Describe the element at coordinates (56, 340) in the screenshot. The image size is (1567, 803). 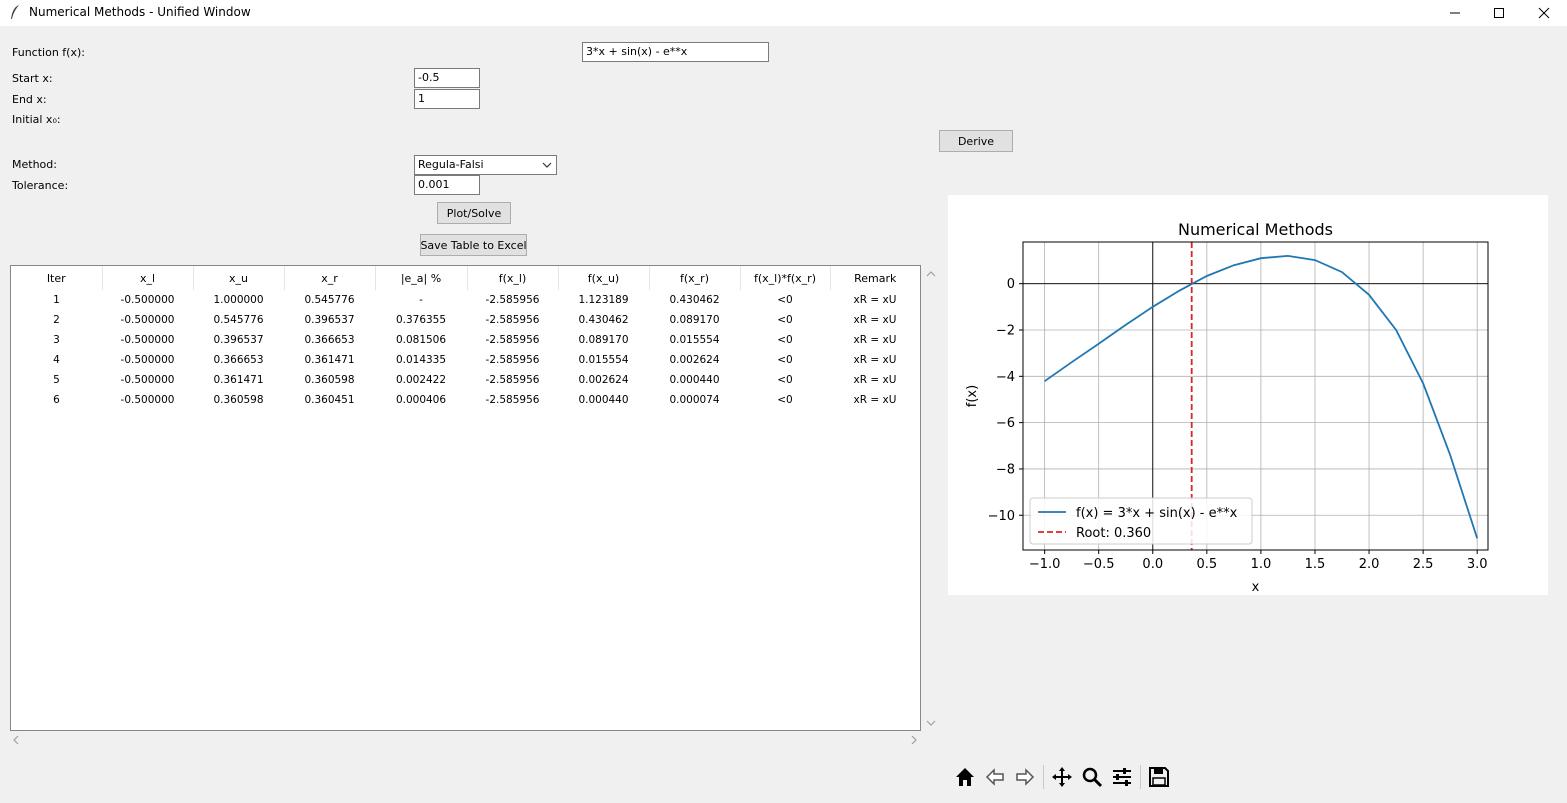
I see `table-cell: 3` at that location.